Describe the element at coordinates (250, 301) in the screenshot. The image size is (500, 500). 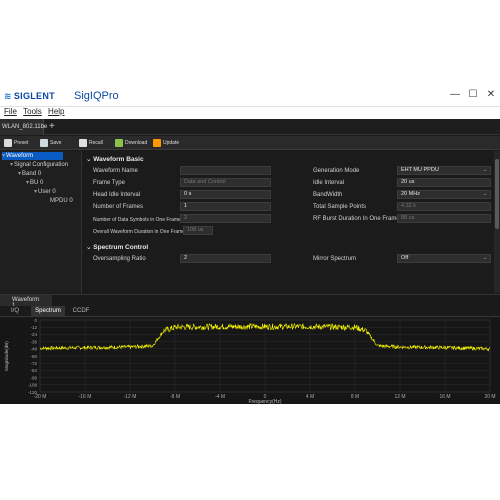
I see `waveform-tab-bar: Waveform 1` at that location.